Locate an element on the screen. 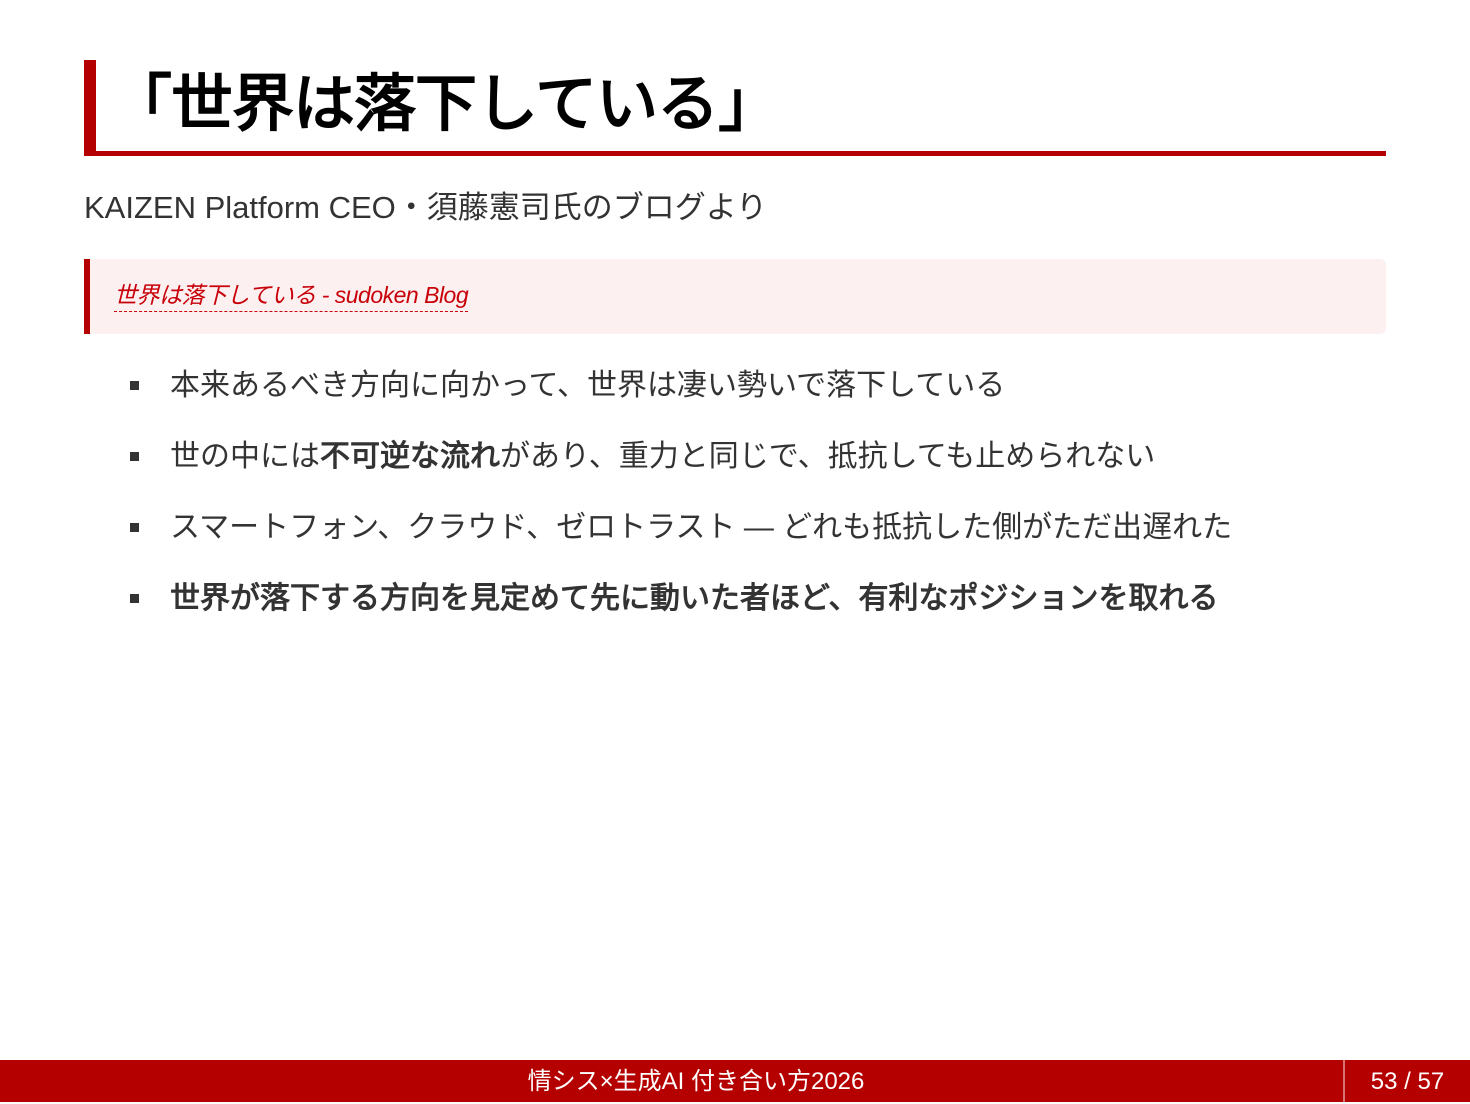 The width and height of the screenshot is (1470, 1104). page-indicator: 53 / 57 is located at coordinates (1407, 1081).